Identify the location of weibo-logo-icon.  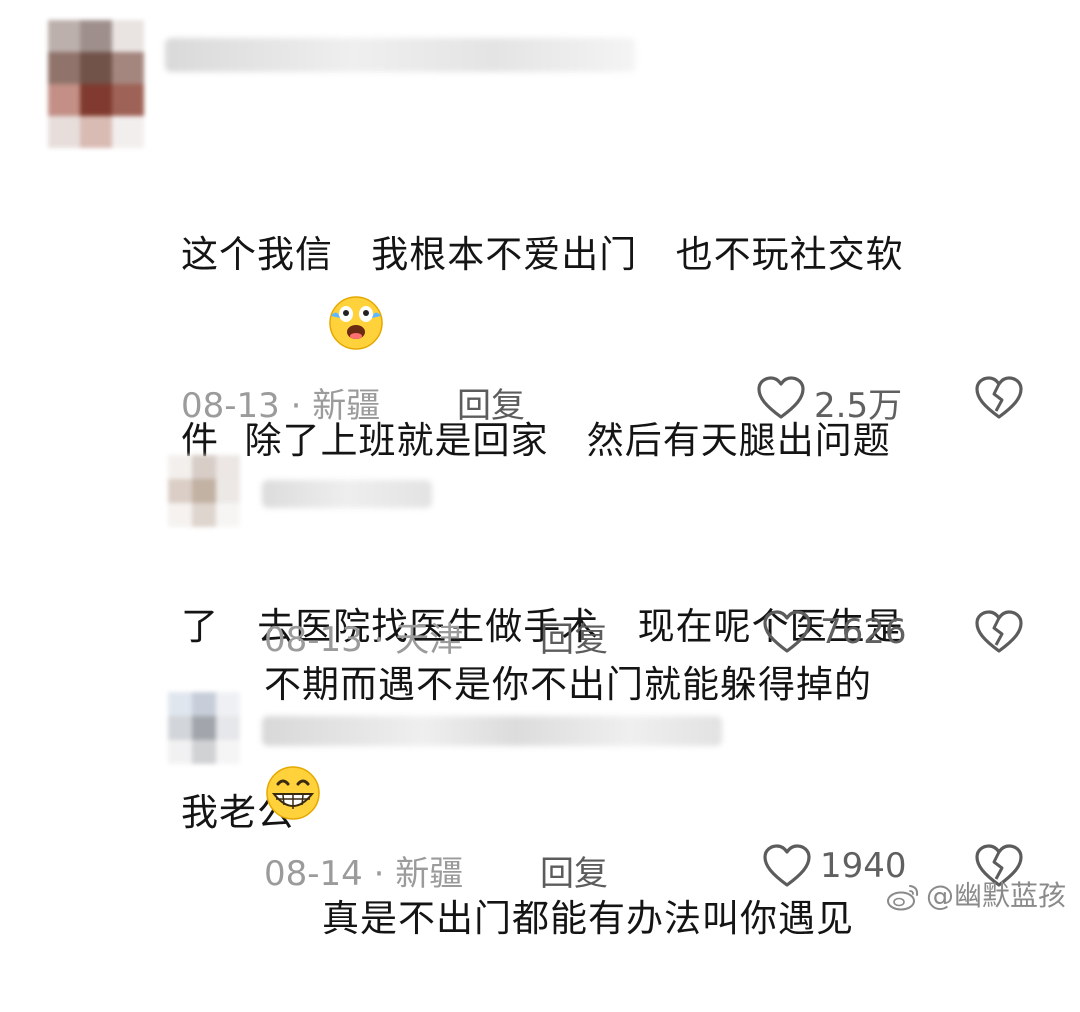
(902, 898).